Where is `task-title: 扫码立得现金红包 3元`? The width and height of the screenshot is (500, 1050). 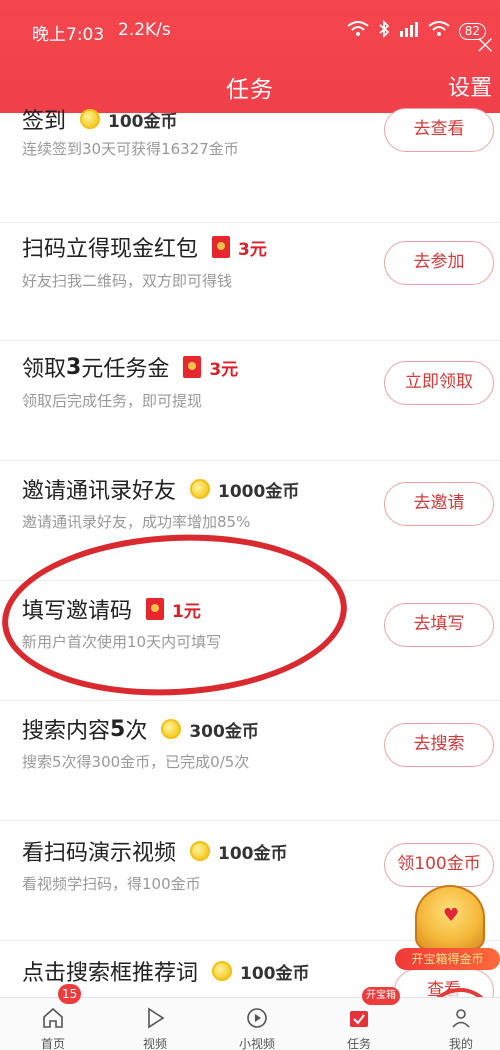 task-title: 扫码立得现金红包 3元 is located at coordinates (144, 247).